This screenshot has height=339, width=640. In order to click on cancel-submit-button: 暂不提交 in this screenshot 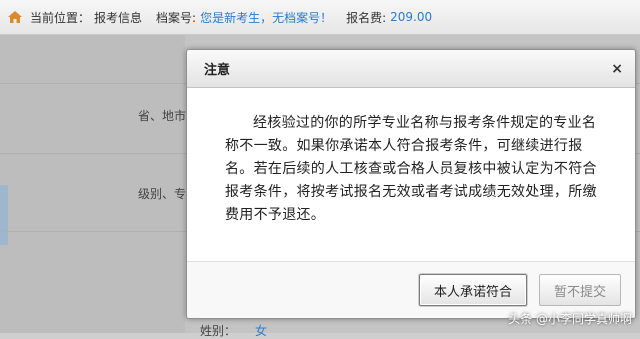, I will do `click(579, 290)`.